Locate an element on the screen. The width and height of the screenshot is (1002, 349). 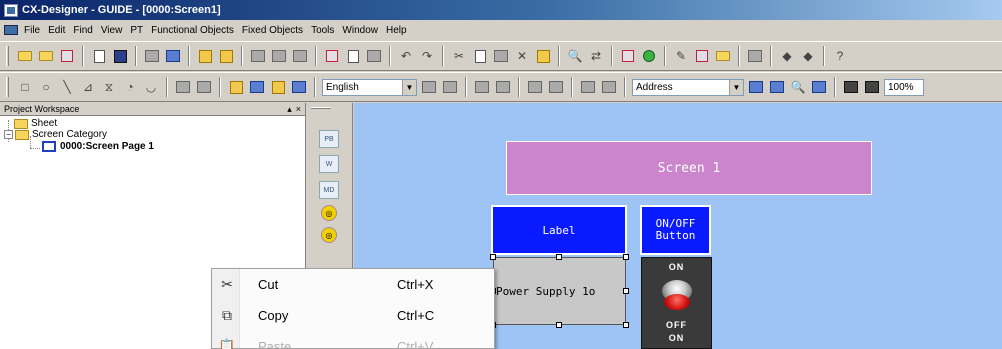
menu-find: Find is located at coordinates (82, 30).